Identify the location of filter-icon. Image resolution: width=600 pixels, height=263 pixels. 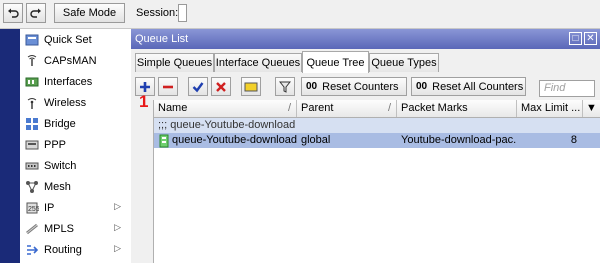
(285, 87).